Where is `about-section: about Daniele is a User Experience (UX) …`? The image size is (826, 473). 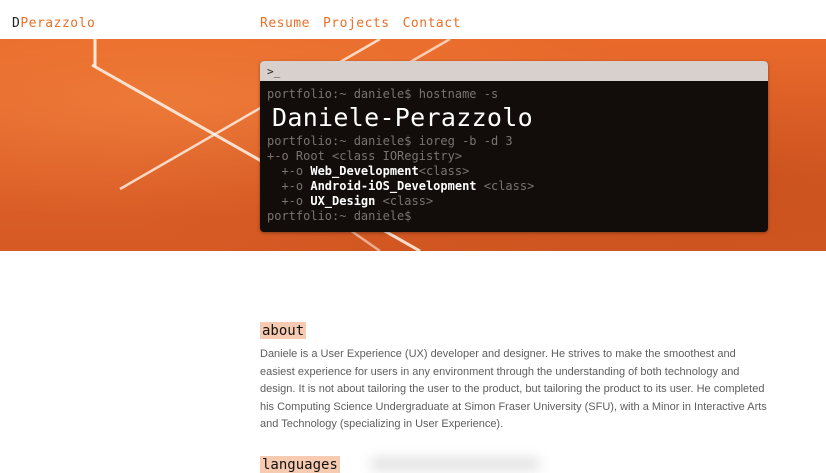 about-section: about Daniele is a User Experience (UX) … is located at coordinates (515, 378).